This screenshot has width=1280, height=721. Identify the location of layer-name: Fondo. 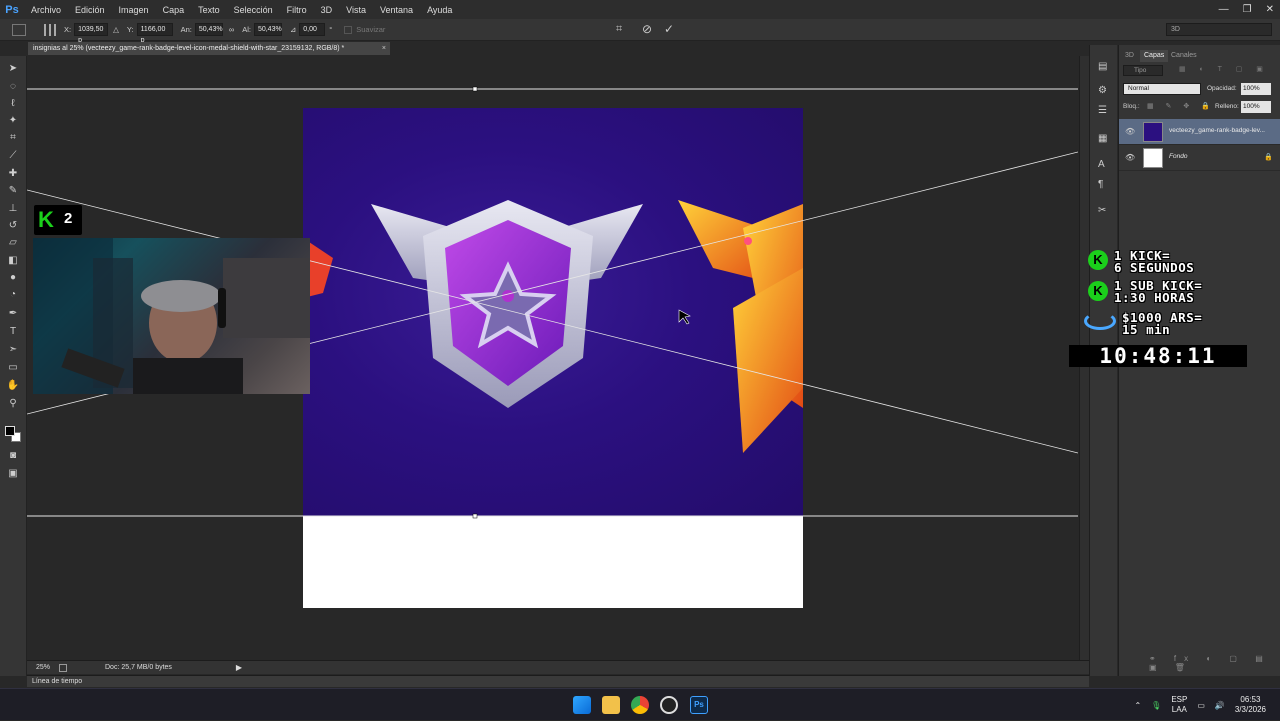
(1178, 156).